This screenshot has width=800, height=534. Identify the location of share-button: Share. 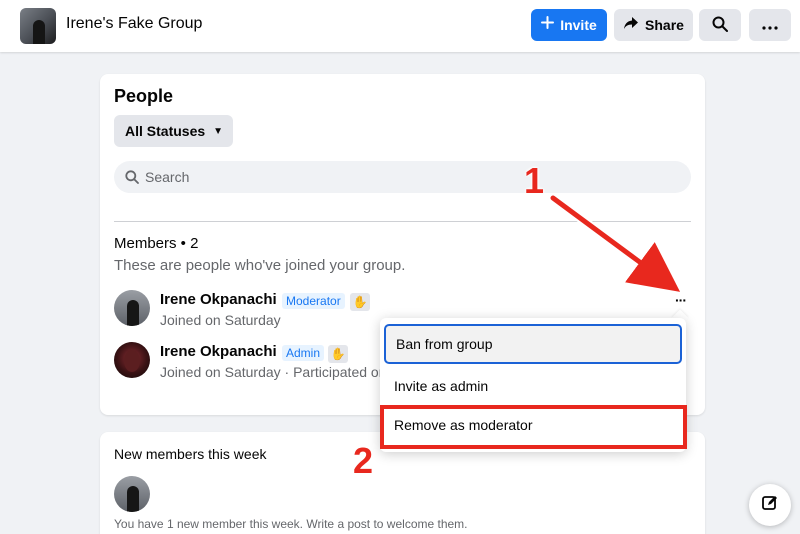
(653, 25).